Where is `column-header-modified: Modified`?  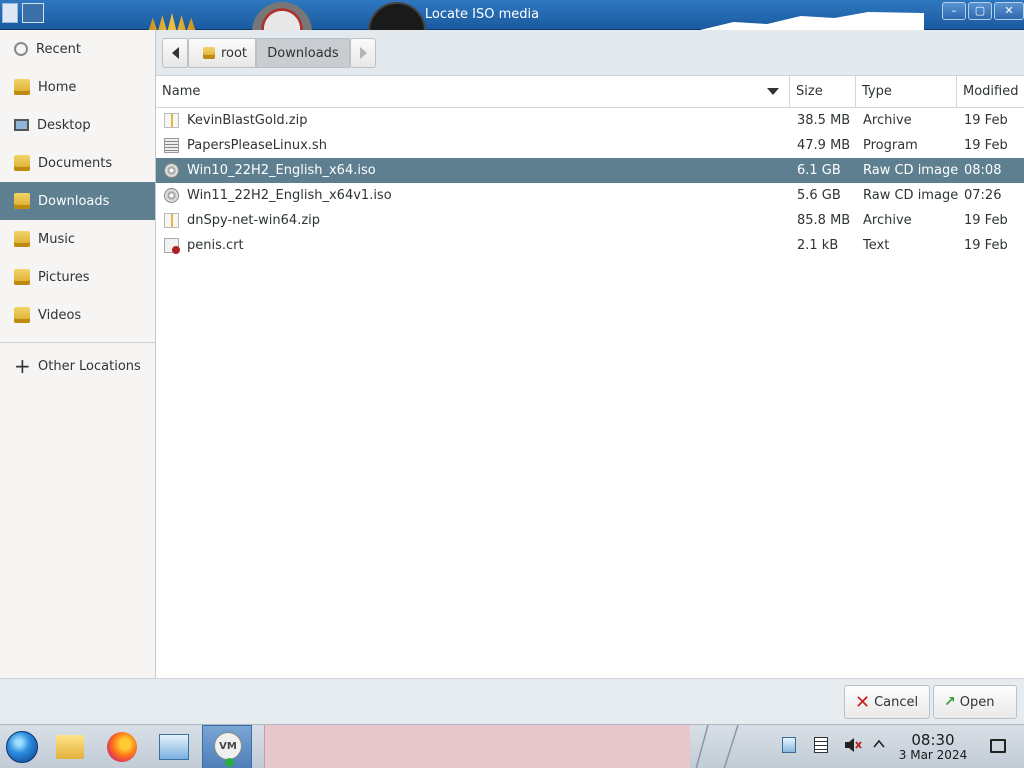 column-header-modified: Modified is located at coordinates (990, 92).